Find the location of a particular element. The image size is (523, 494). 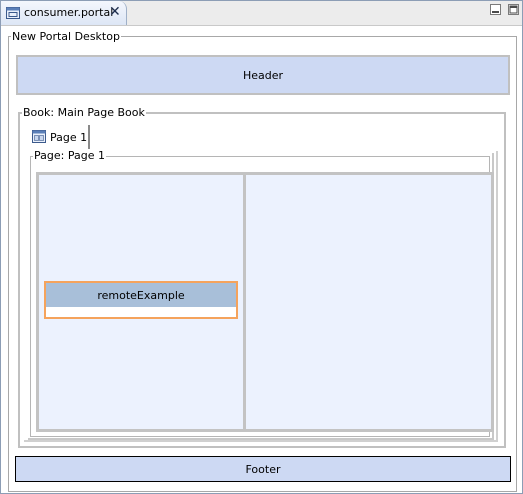

editor-tab-consumer-portal: consumer.portal ✕ is located at coordinates (64, 13).